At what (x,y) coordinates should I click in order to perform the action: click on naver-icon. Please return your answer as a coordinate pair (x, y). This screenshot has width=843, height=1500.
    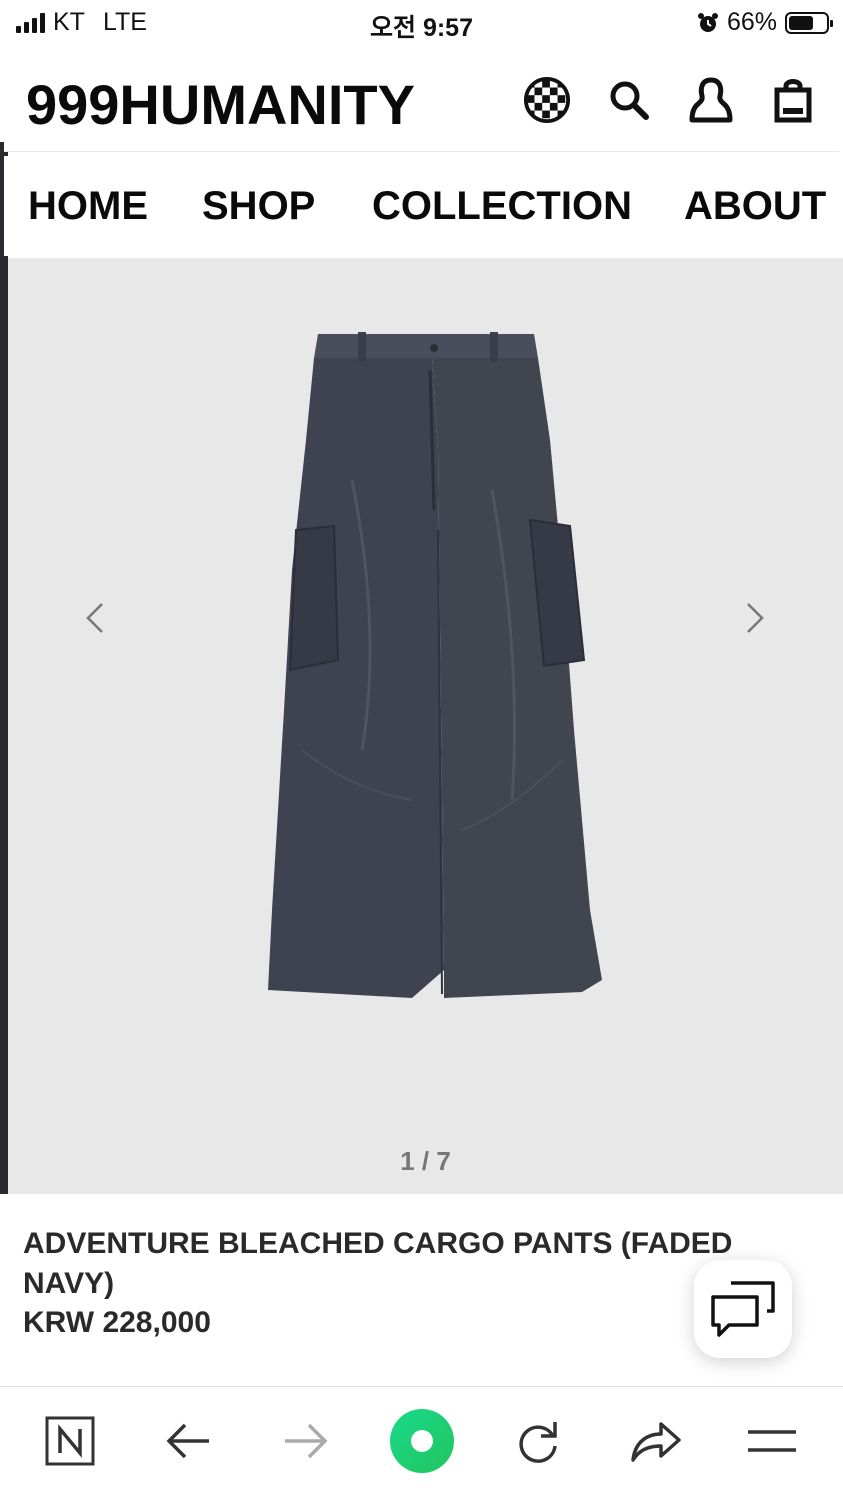
    Looking at the image, I should click on (70, 1441).